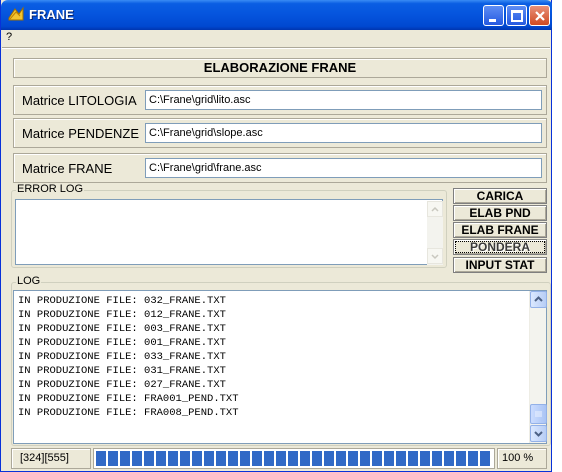 Image resolution: width=562 pixels, height=472 pixels. Describe the element at coordinates (500, 196) in the screenshot. I see `carica-button: CARICA` at that location.